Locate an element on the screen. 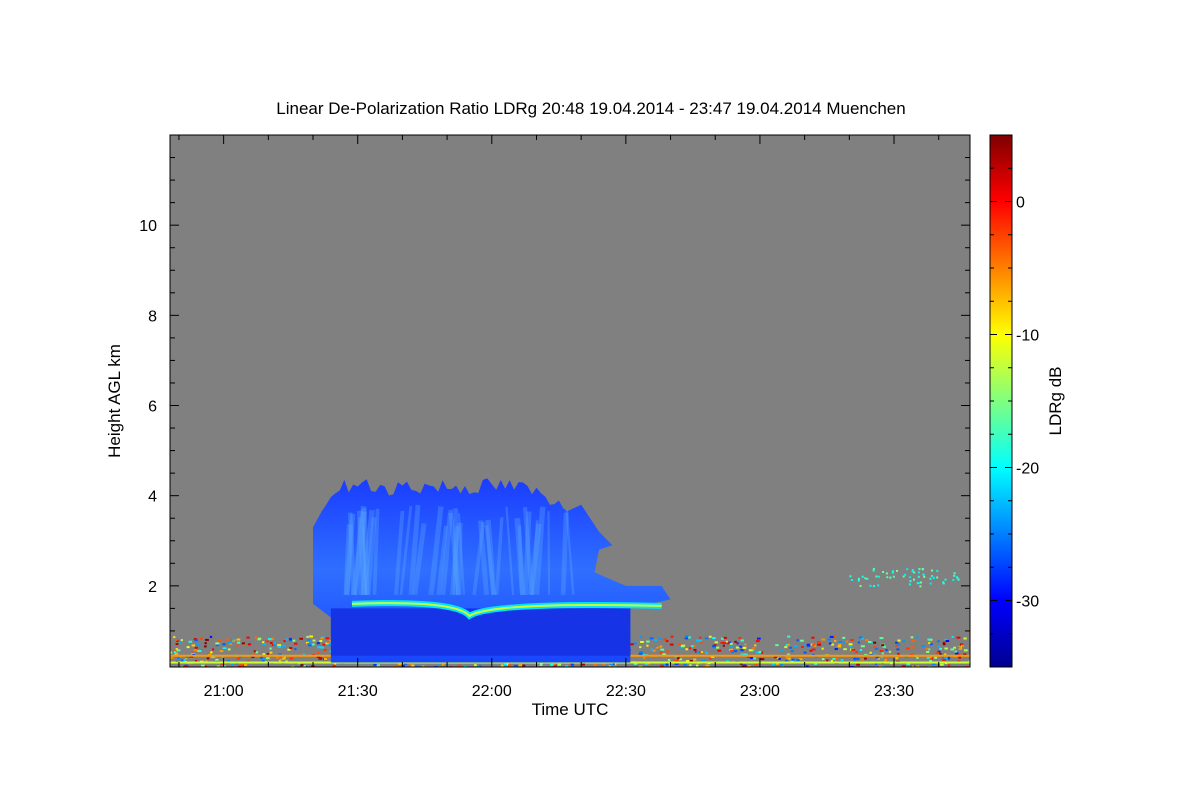 Image resolution: width=1200 pixels, height=800 pixels. cloud-streak is located at coordinates (564, 553).